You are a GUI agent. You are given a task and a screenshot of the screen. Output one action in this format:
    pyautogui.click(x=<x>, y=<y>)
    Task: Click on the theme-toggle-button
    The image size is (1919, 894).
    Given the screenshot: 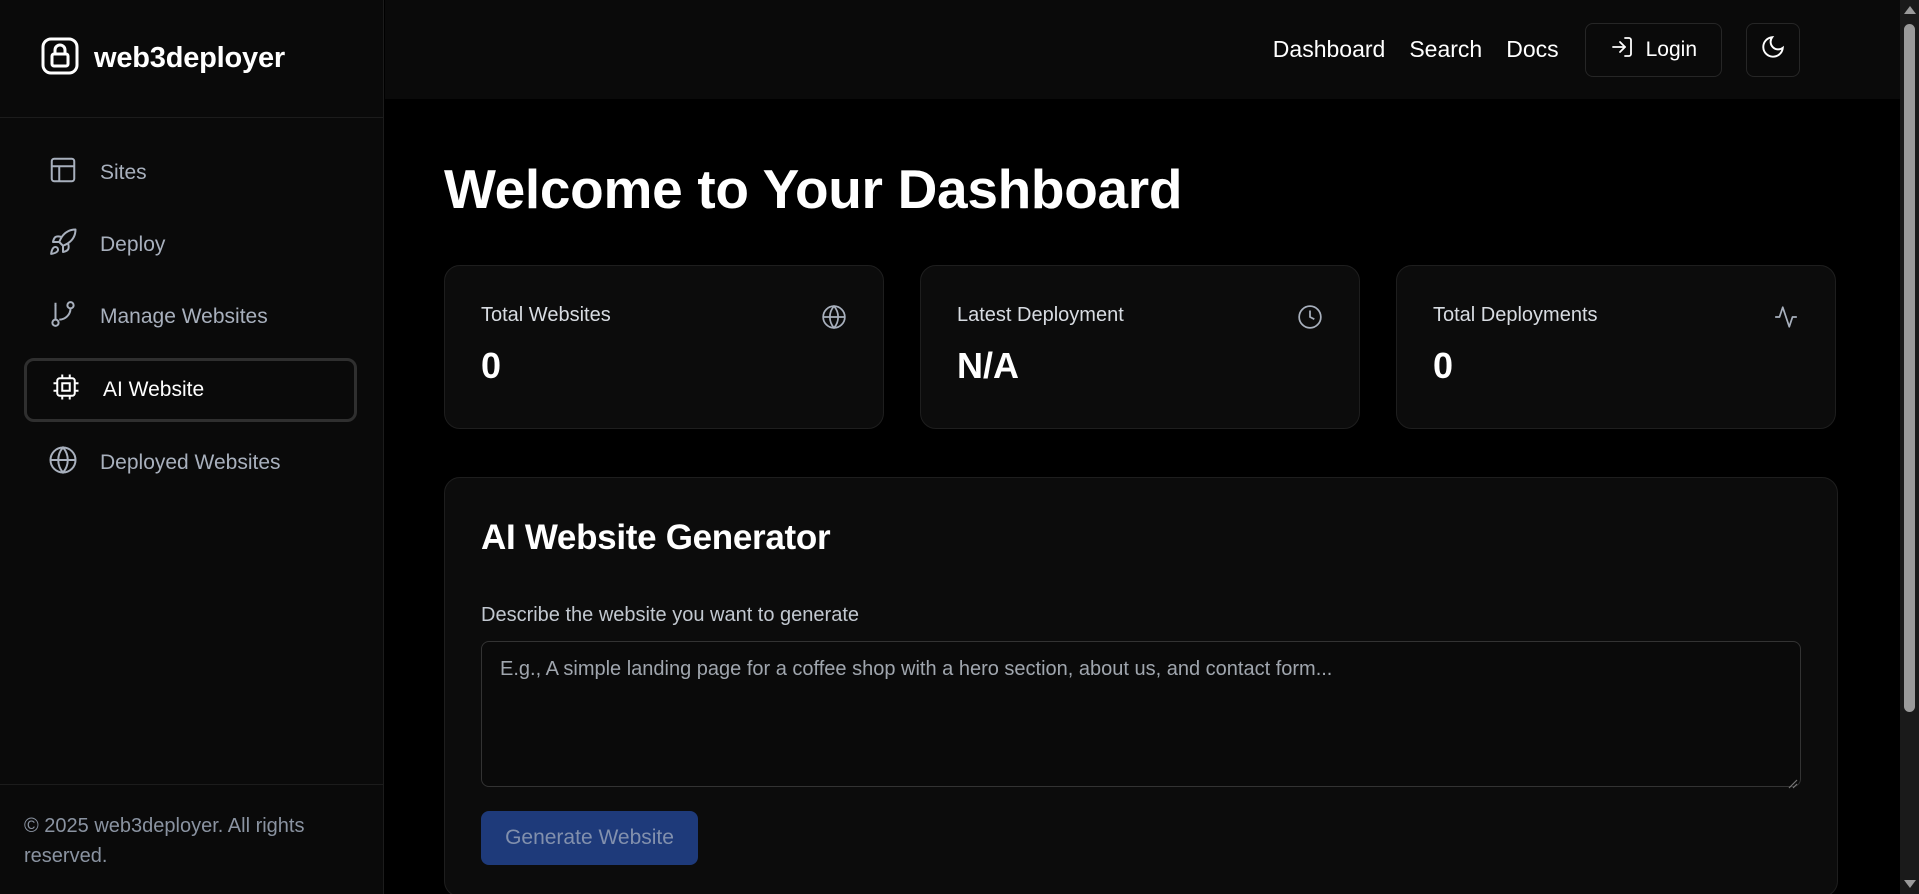 What is the action you would take?
    pyautogui.click(x=1773, y=49)
    